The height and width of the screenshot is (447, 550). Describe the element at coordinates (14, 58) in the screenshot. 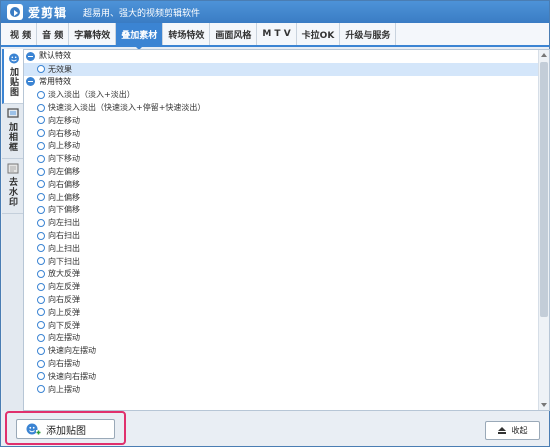

I see `sticker-icon` at that location.